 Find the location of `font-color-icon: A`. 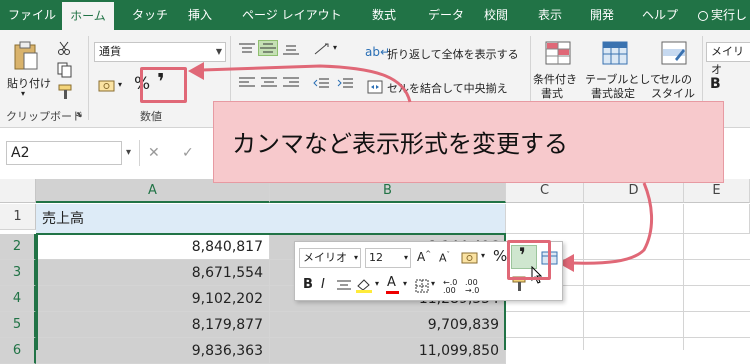

font-color-icon: A is located at coordinates (391, 282).